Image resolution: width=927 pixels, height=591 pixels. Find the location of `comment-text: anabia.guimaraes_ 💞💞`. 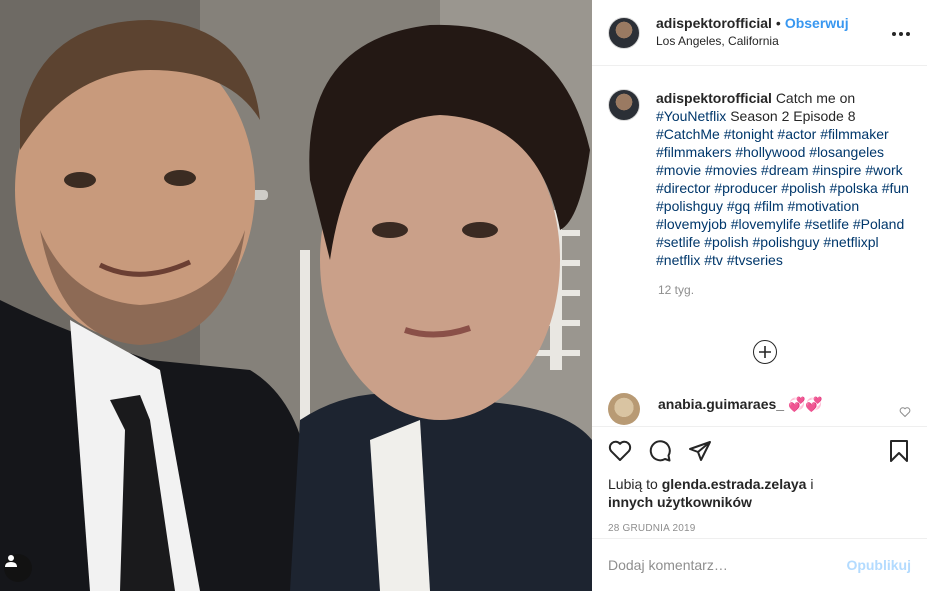

comment-text: anabia.guimaraes_ 💞💞 is located at coordinates (740, 404).